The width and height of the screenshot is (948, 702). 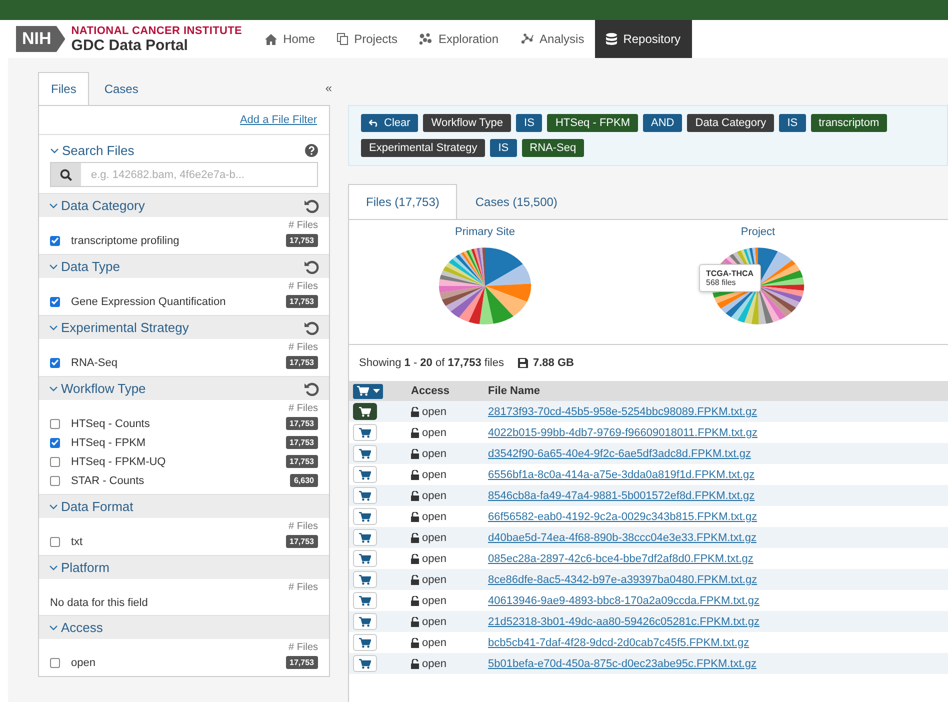 What do you see at coordinates (849, 123) in the screenshot?
I see `value-chip: transcriptom` at bounding box center [849, 123].